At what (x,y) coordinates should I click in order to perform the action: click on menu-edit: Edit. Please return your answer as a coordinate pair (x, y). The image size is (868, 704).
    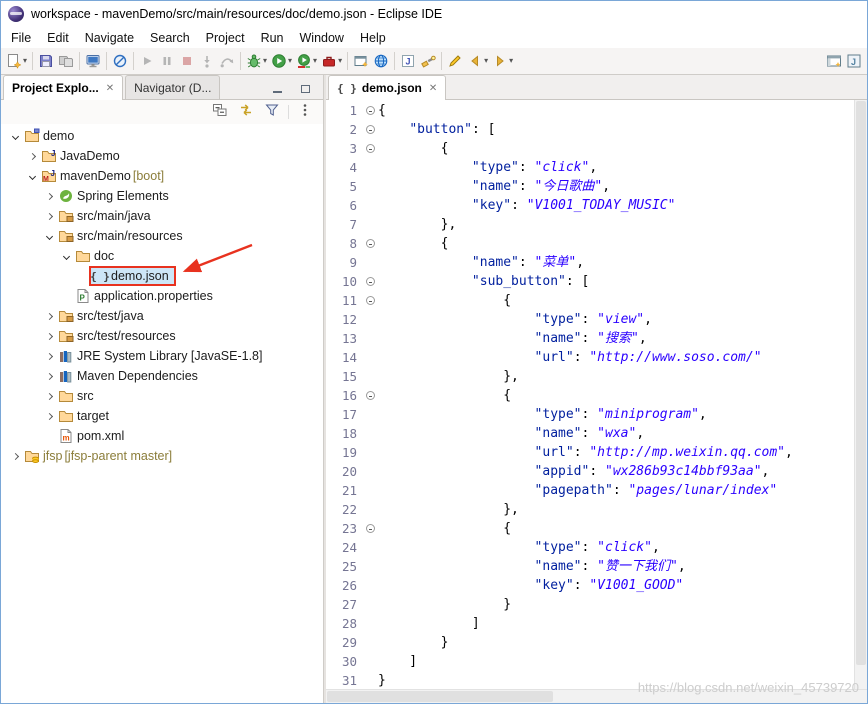
    Looking at the image, I should click on (58, 38).